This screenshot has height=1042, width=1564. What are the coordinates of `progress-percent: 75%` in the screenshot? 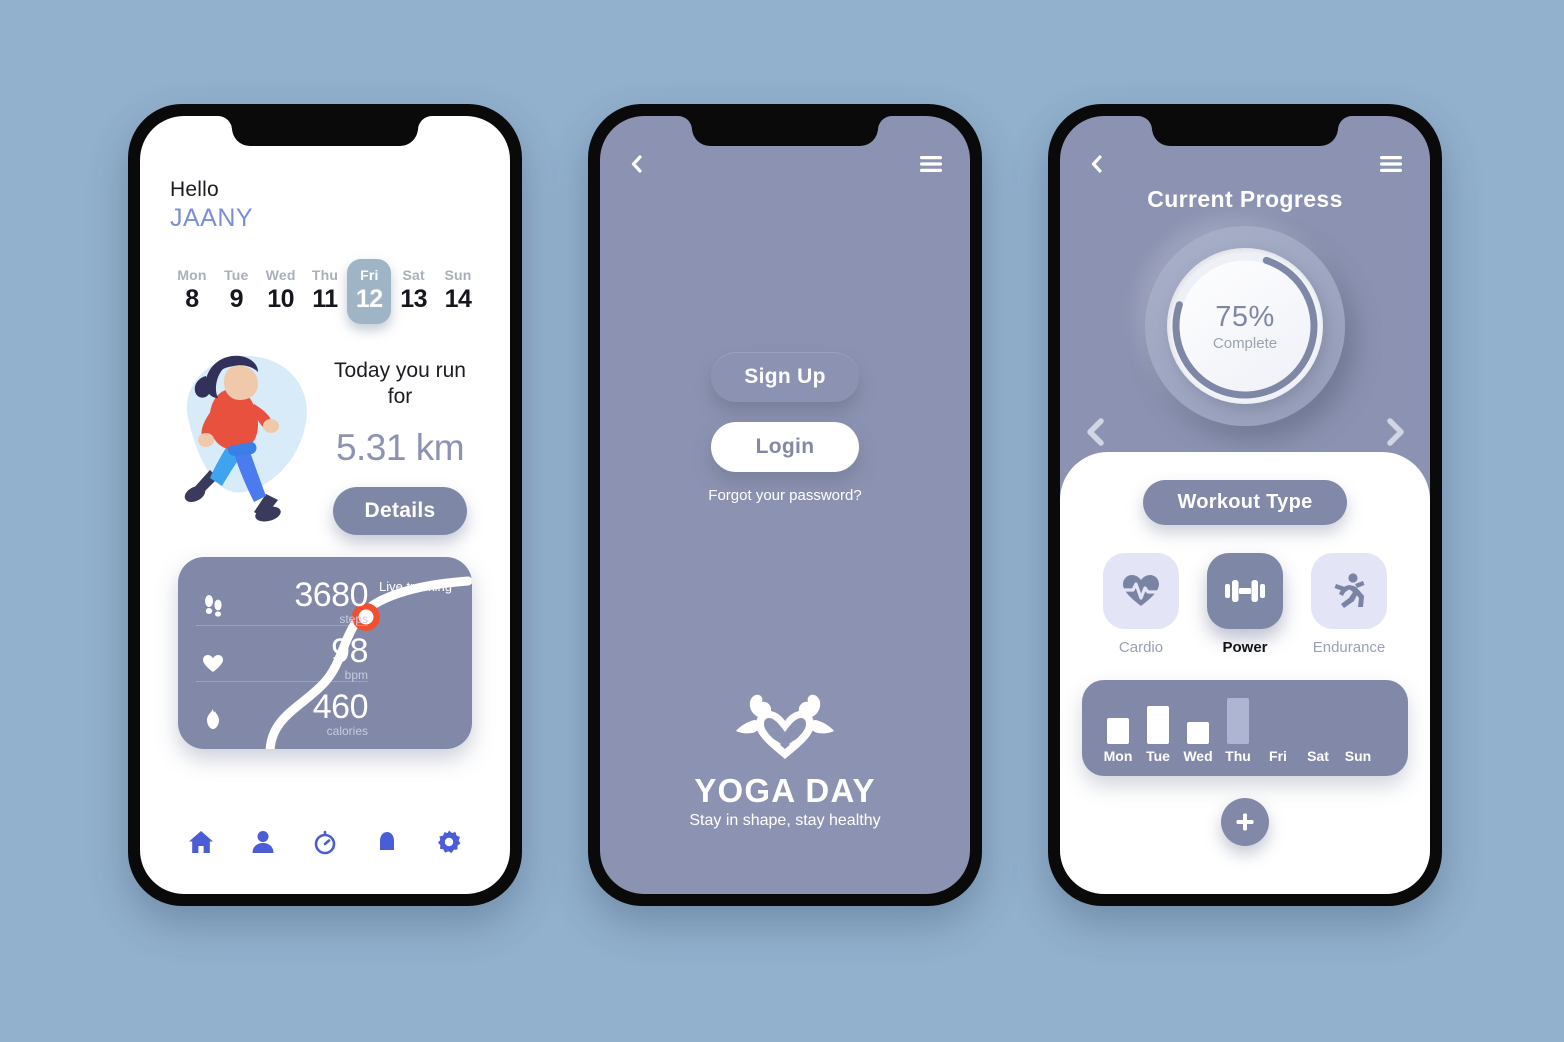 It's located at (1245, 316).